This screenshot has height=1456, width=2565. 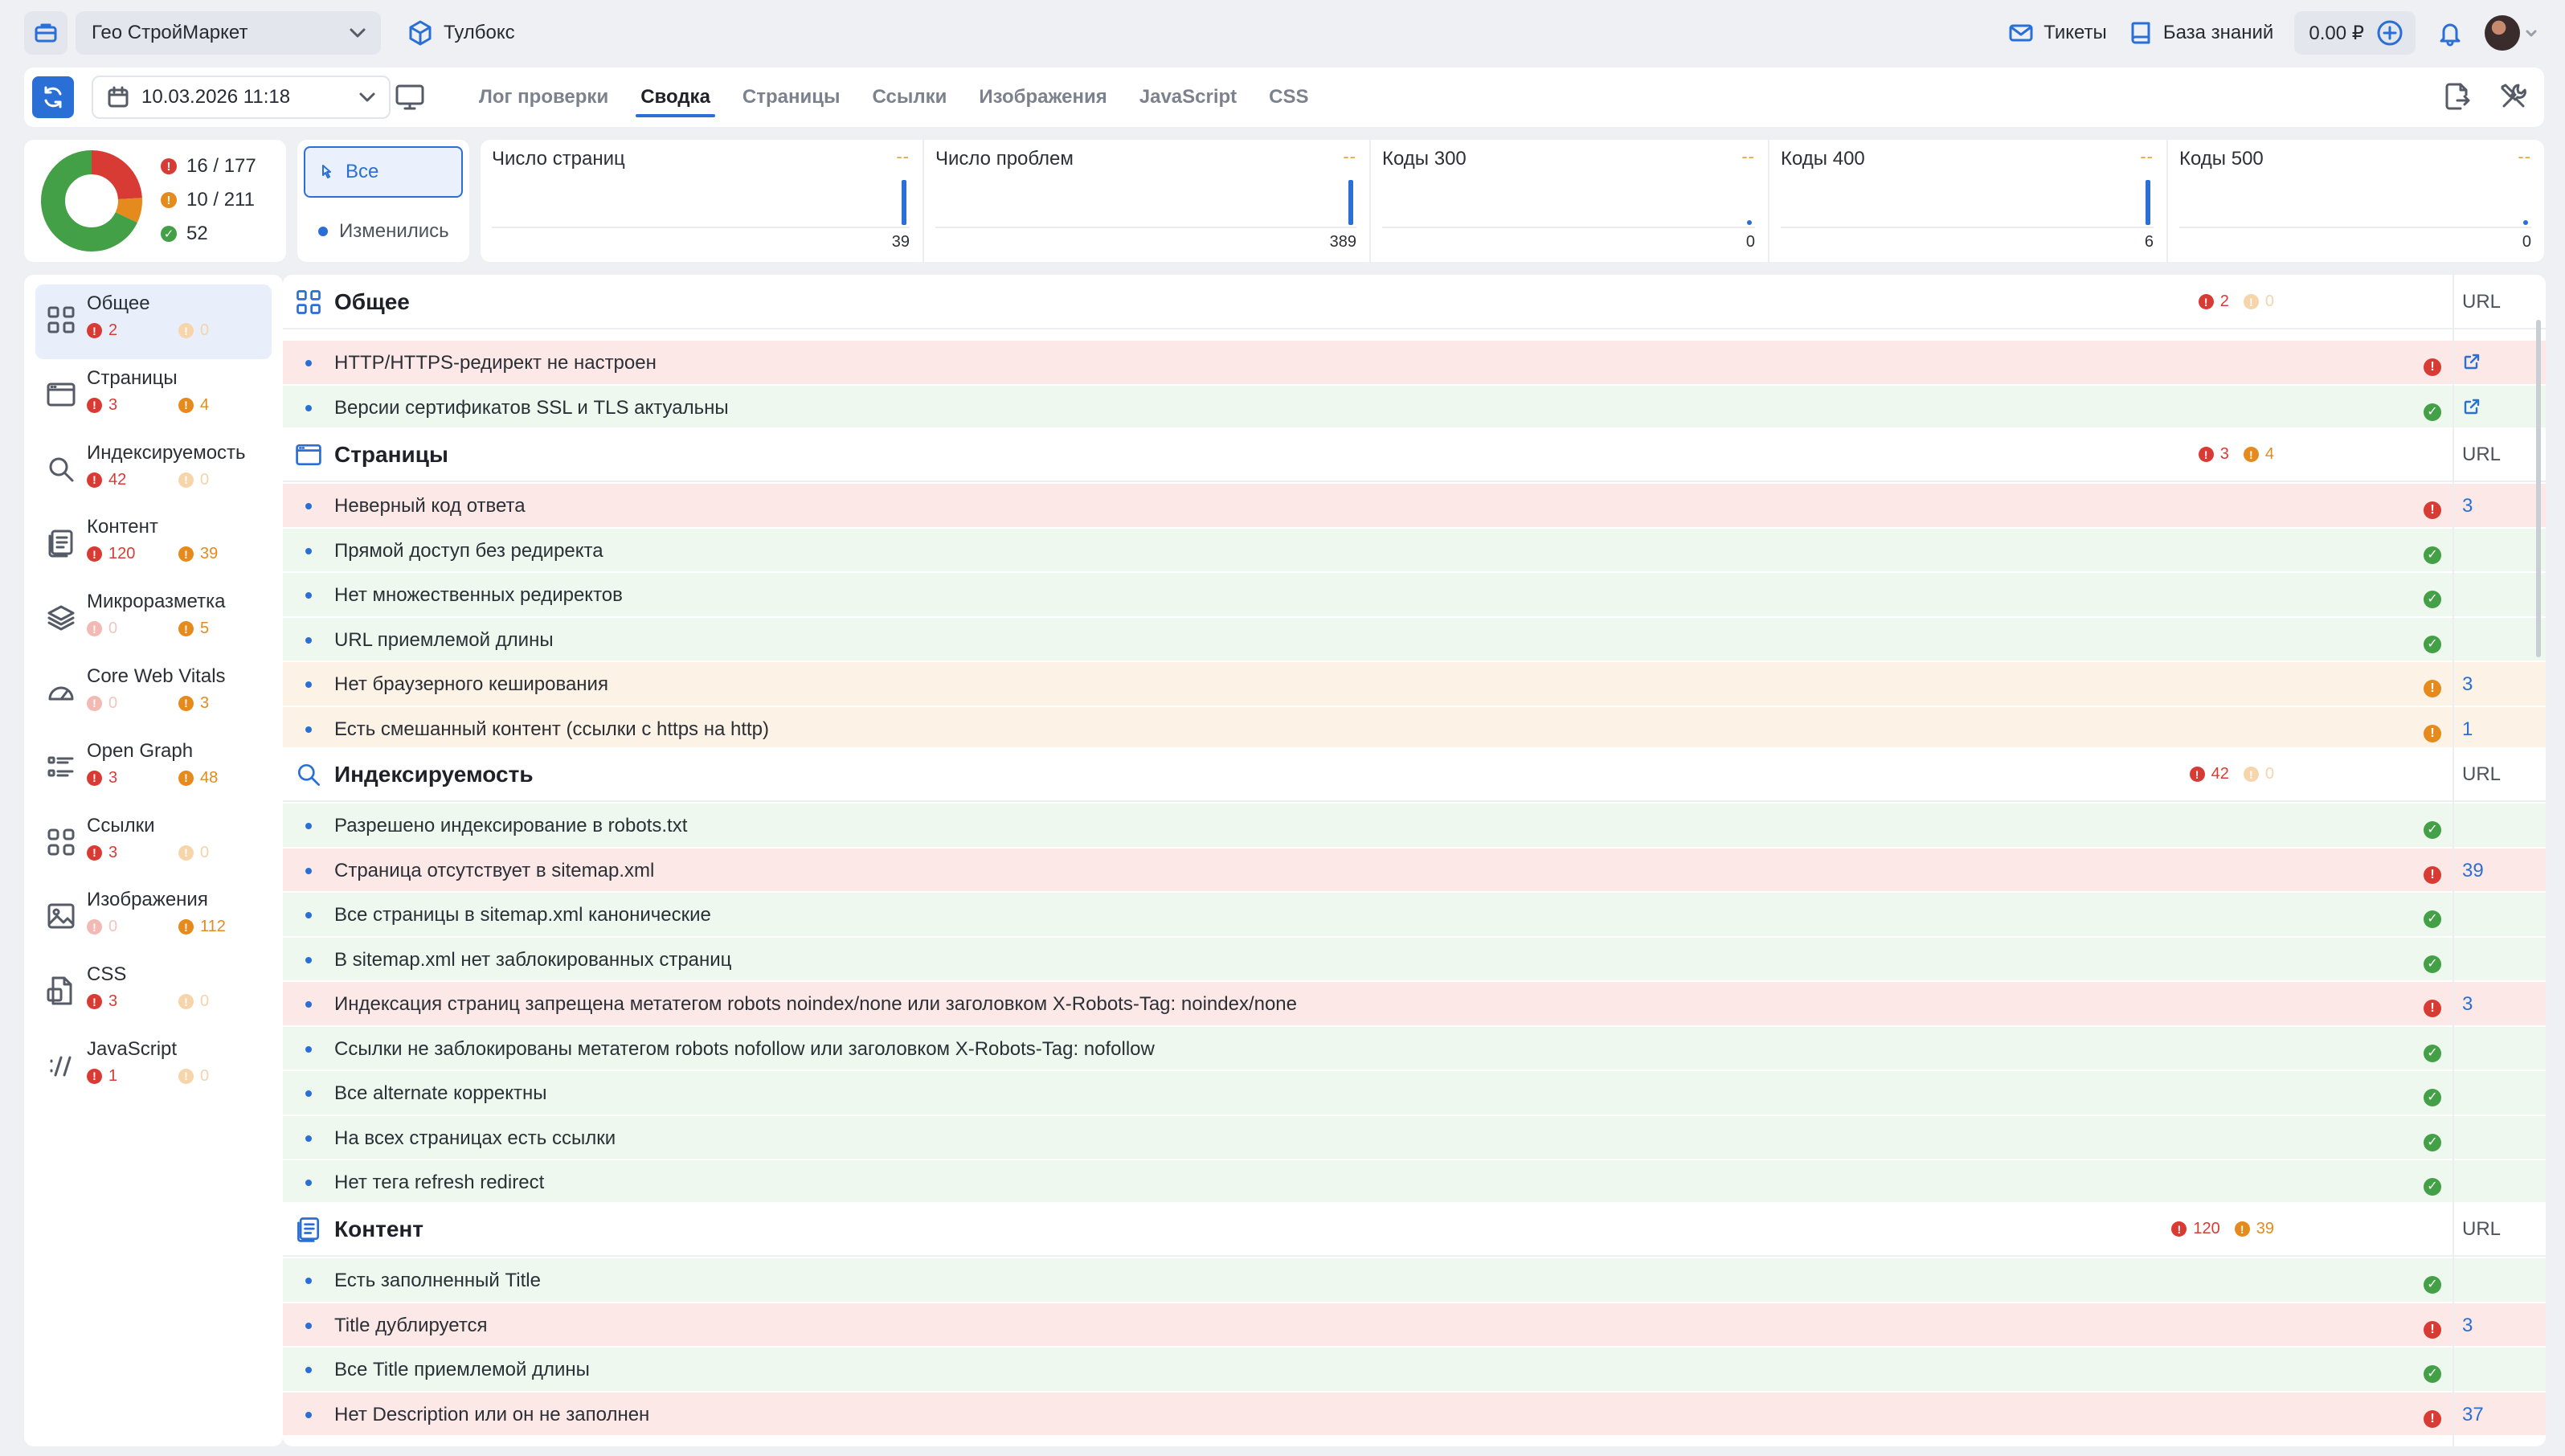 What do you see at coordinates (2356, 201) in the screenshot?
I see `metric-tile: Коды 500 -- 0` at bounding box center [2356, 201].